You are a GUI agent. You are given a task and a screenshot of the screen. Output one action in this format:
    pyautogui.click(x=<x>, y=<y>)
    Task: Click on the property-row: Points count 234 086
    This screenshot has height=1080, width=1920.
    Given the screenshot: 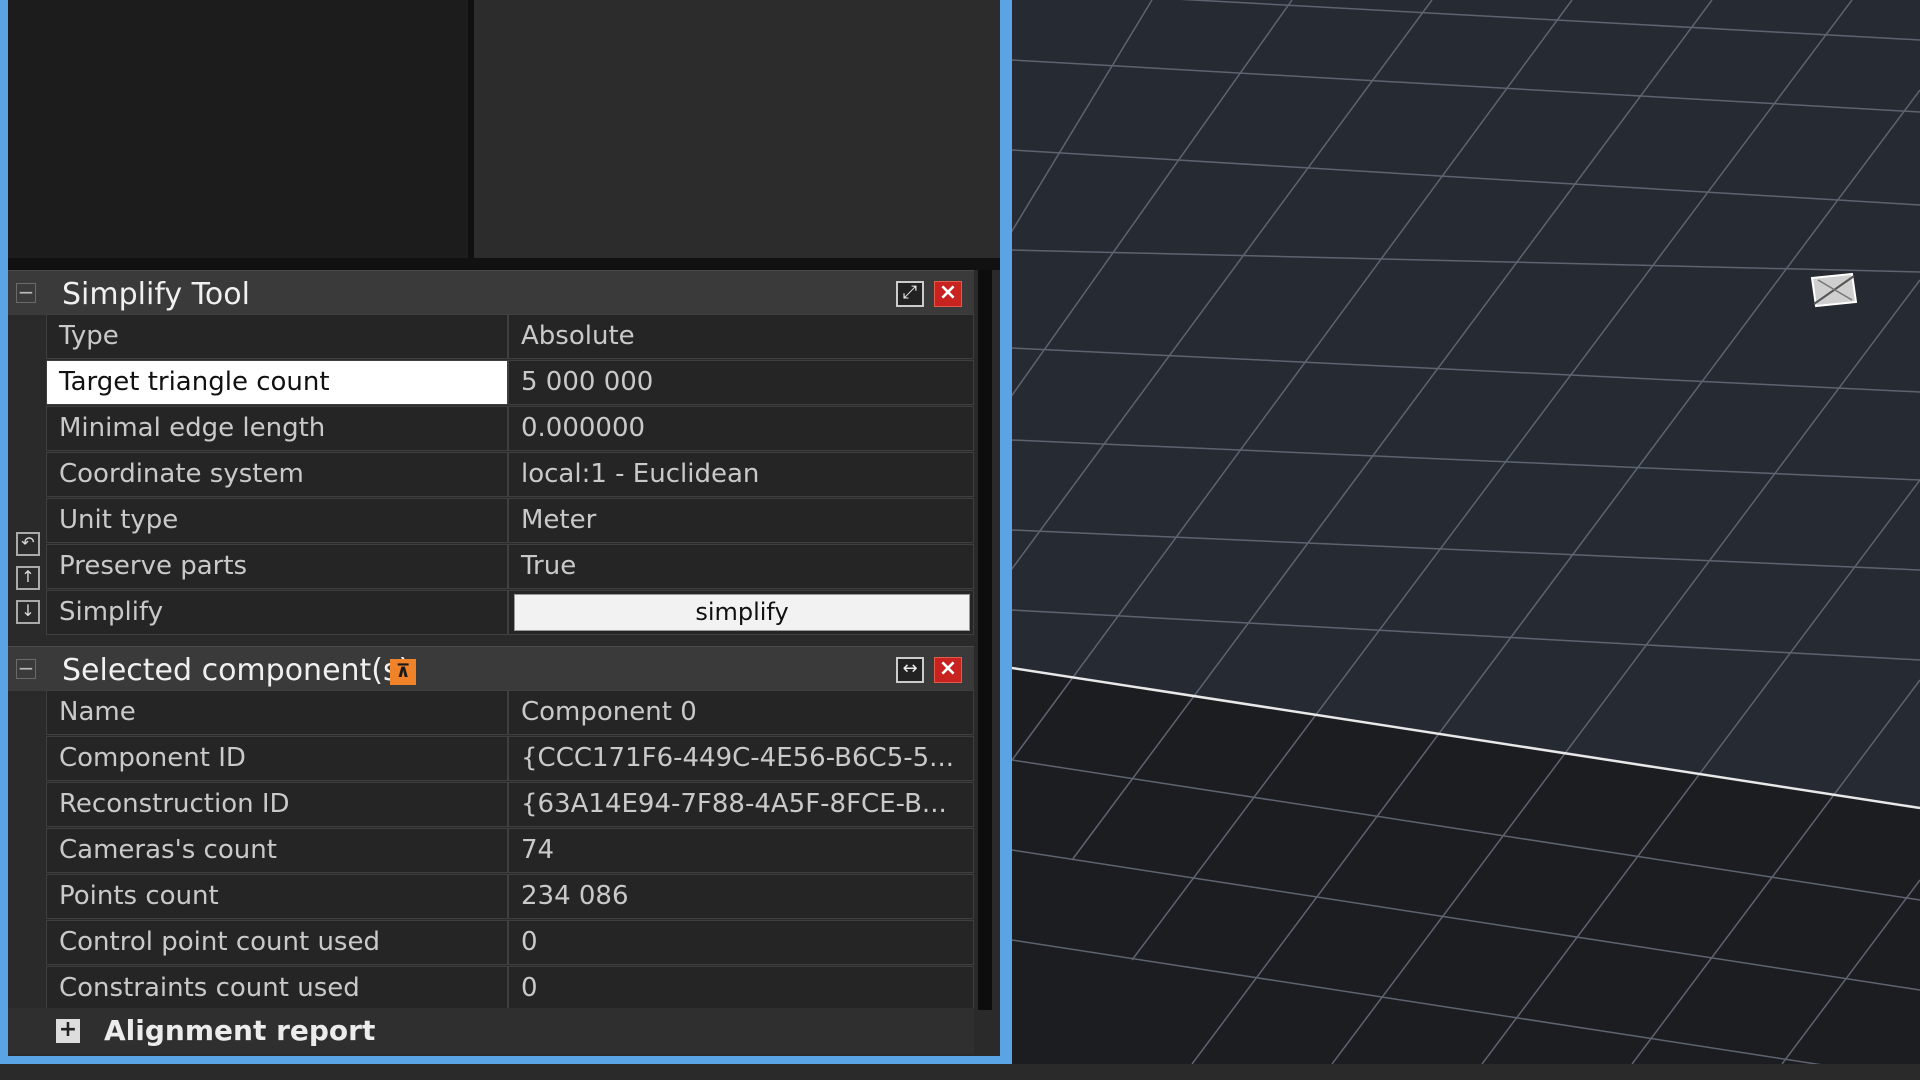 What is the action you would take?
    pyautogui.click(x=510, y=896)
    